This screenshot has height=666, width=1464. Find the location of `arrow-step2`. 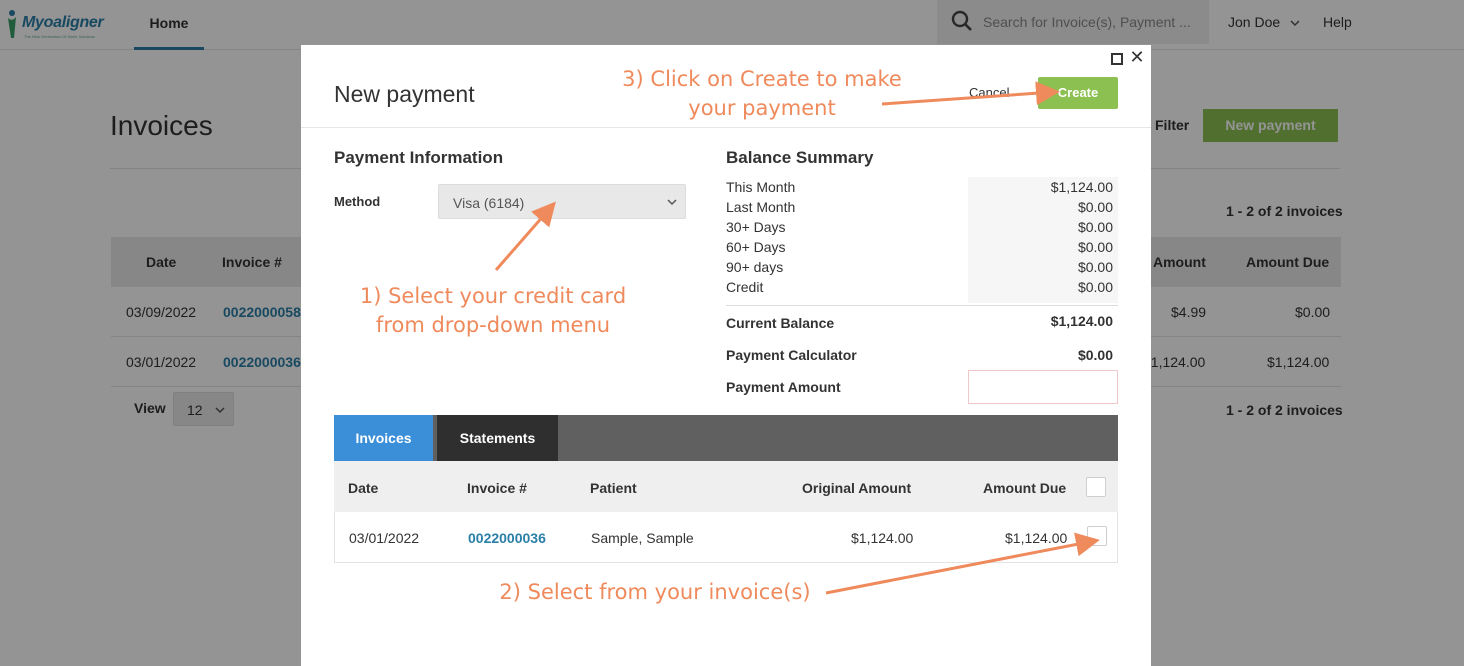

arrow-step2 is located at coordinates (962, 563).